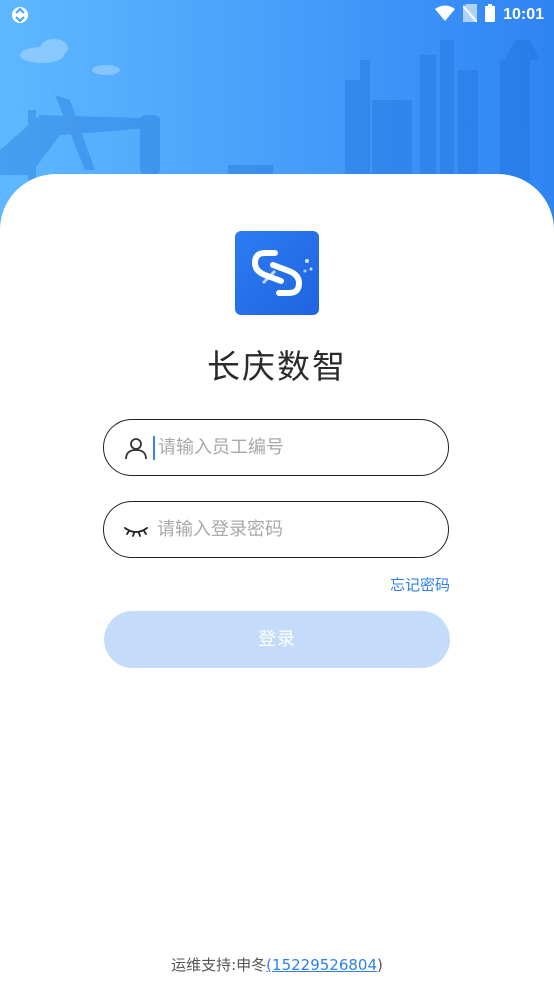 This screenshot has height=986, width=554. I want to click on password-field, so click(276, 529).